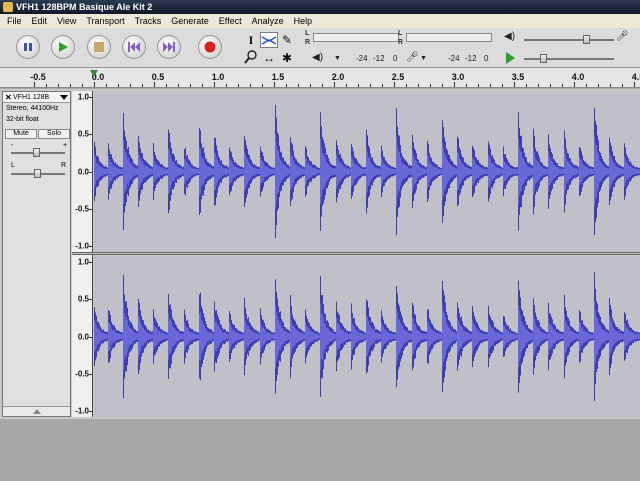  What do you see at coordinates (8, 97) in the screenshot?
I see `close-track-icon: ✕` at bounding box center [8, 97].